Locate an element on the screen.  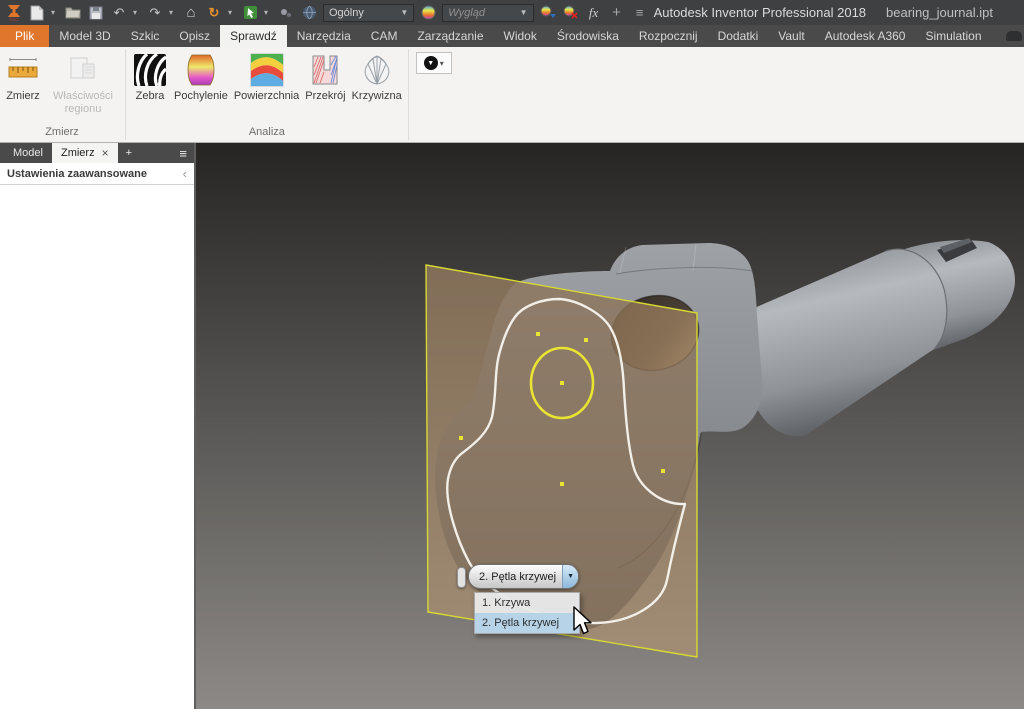
analysis-visibility-dropdown: ▼ ▾ is located at coordinates (433, 63).